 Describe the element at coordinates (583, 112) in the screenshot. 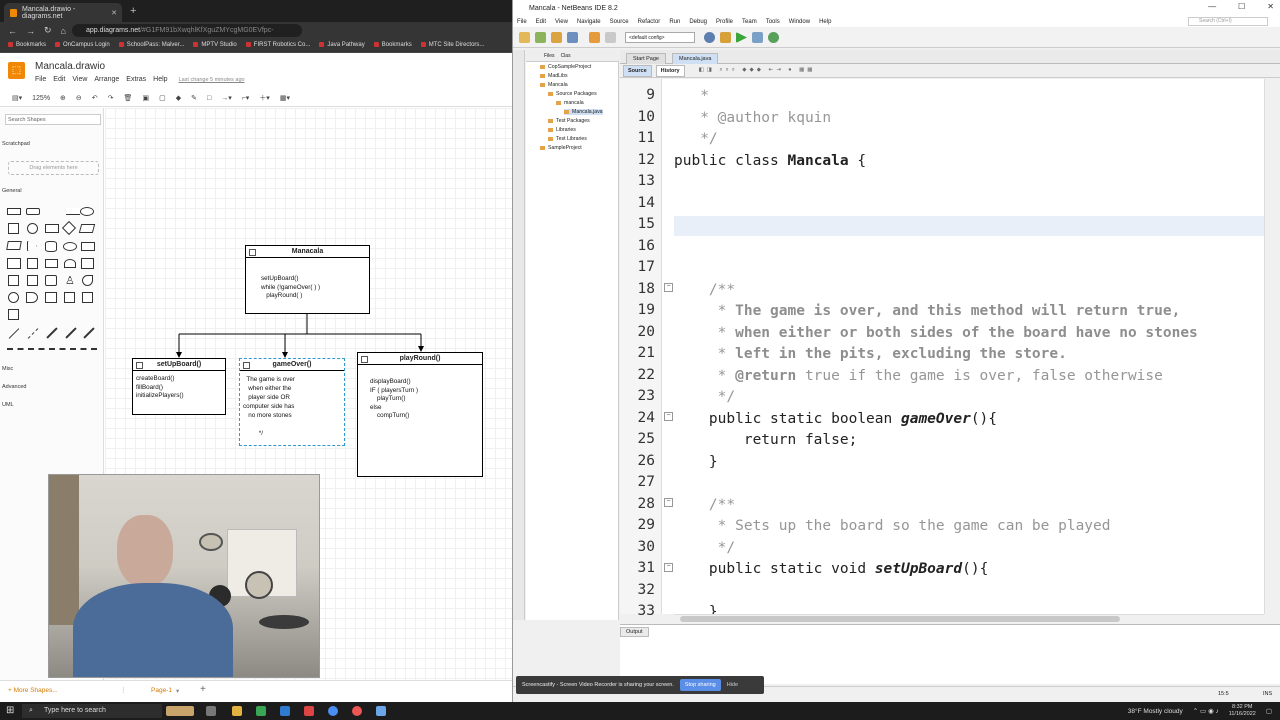

I see `tree-item-selected: Mancala.java` at that location.